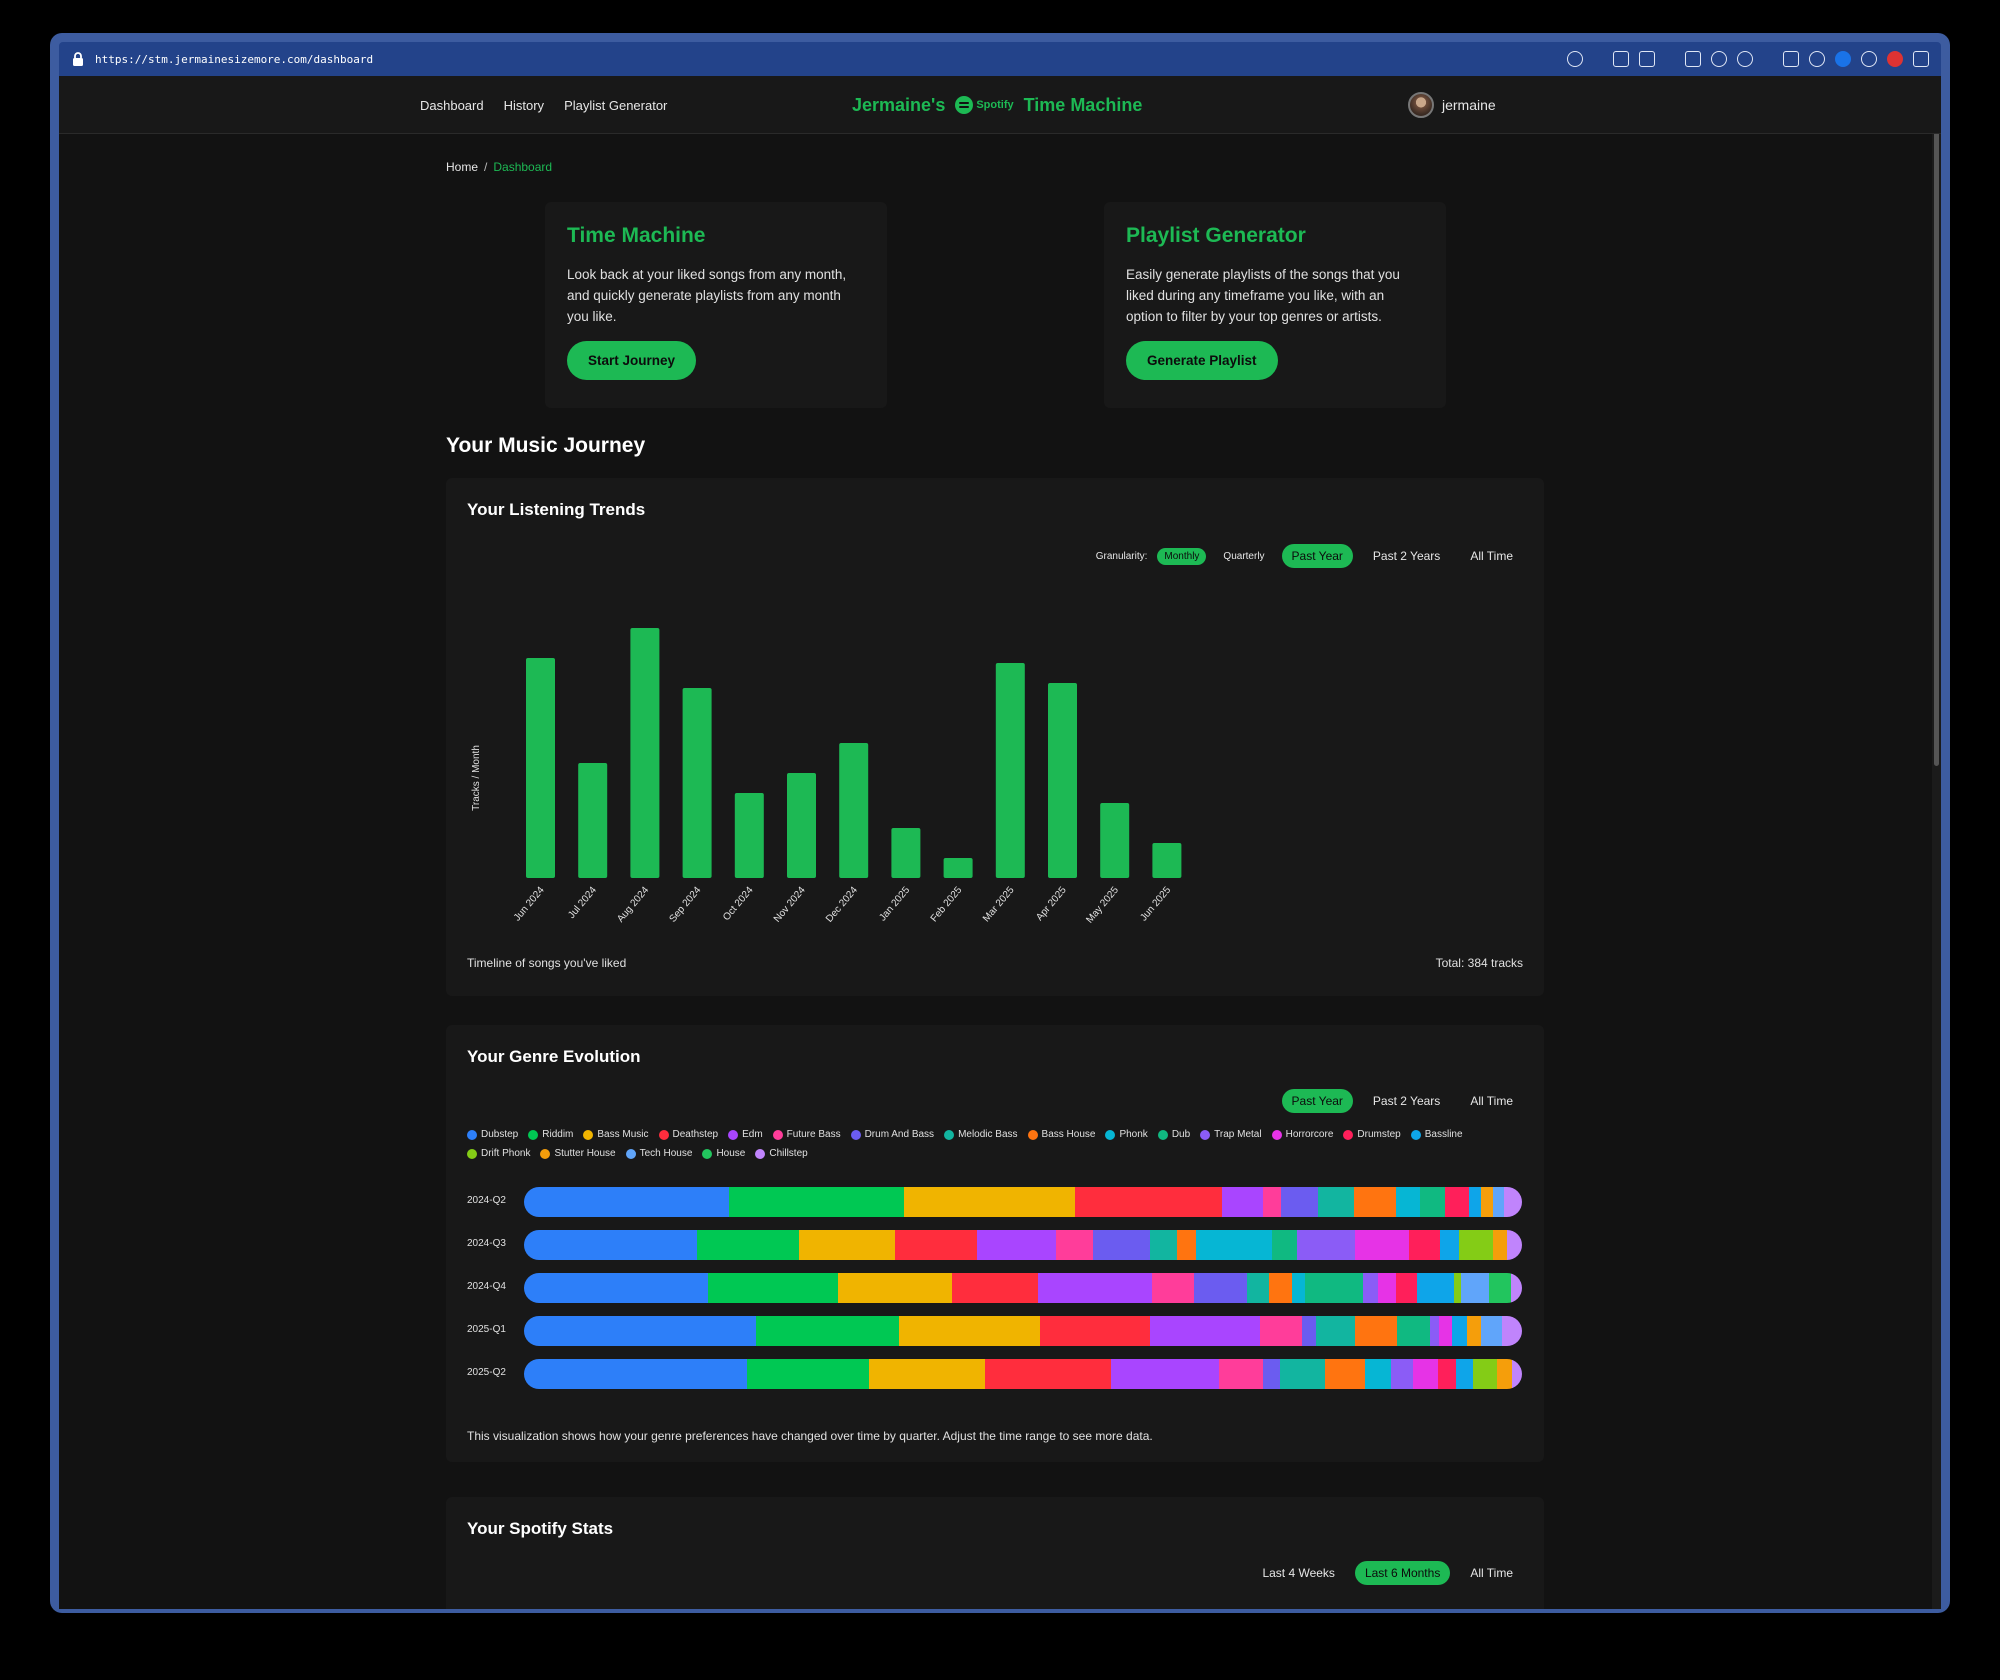 This screenshot has height=1680, width=2000. I want to click on genre-segment-drum-and-bass, so click(1309, 1331).